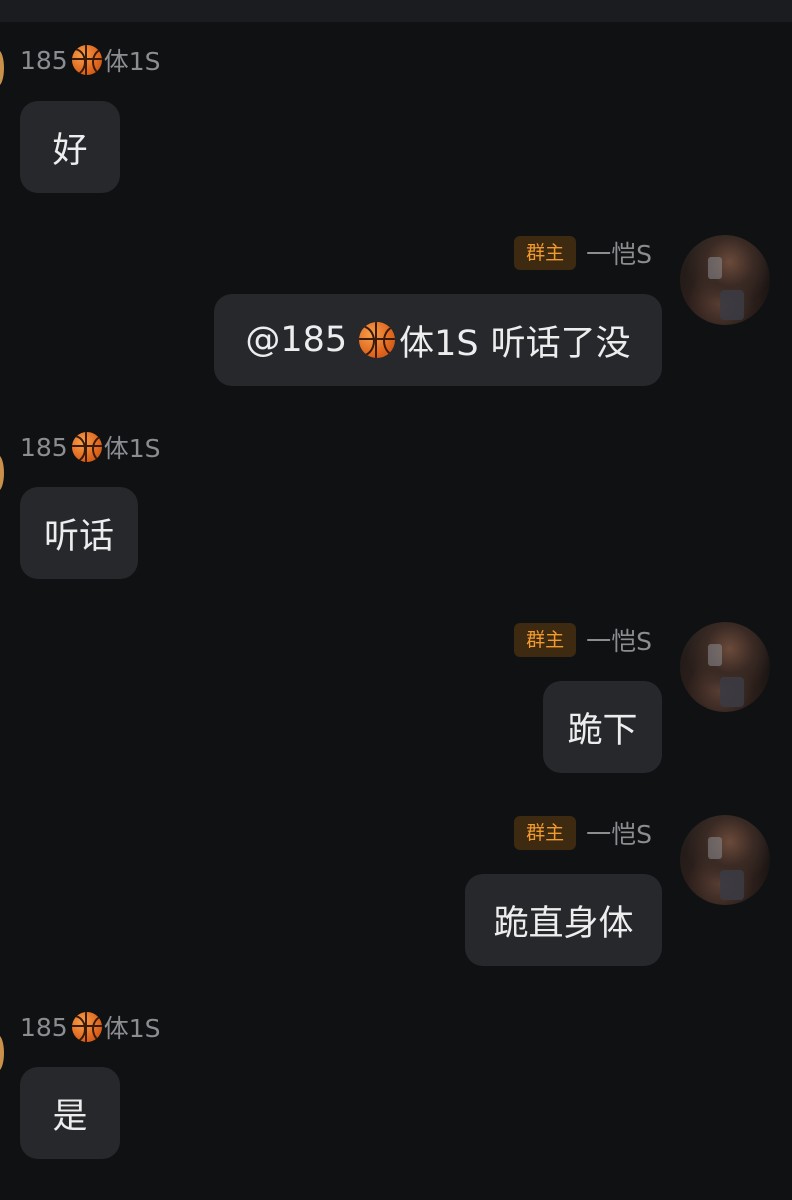  Describe the element at coordinates (563, 920) in the screenshot. I see `message-bubble: 跪直身体` at that location.